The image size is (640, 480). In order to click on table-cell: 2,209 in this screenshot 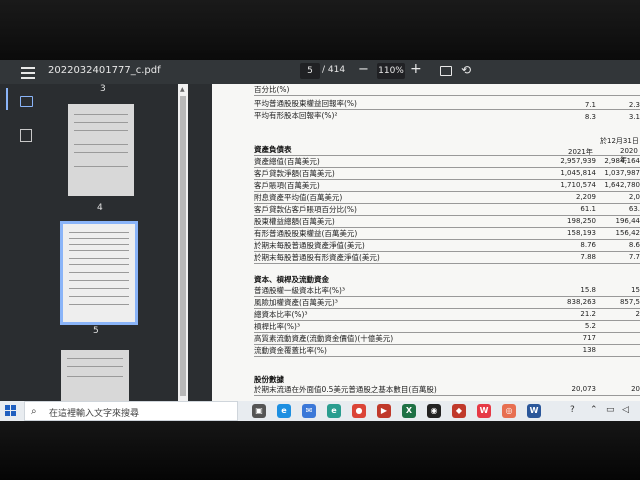, I will do `click(585, 197)`.